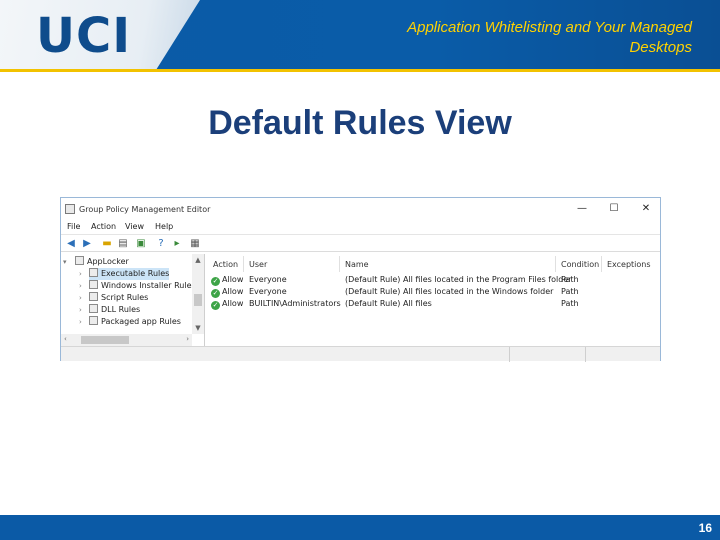 This screenshot has width=720, height=540. I want to click on properties-icon: ▤, so click(123, 244).